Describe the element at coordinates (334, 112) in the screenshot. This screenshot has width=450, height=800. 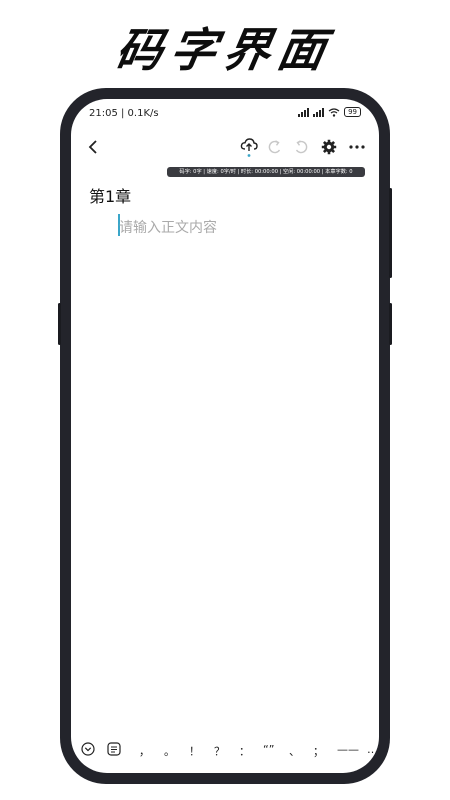
I see `wifi-icon` at that location.